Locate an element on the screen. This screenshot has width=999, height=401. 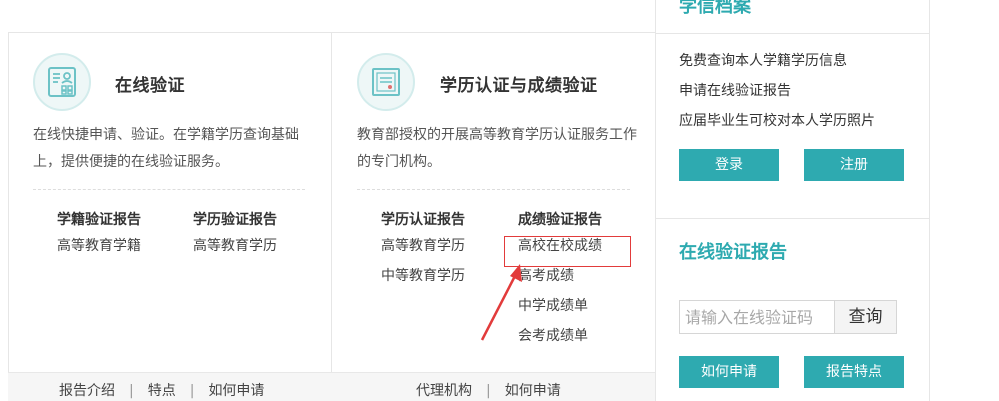
card-footer-links: 报告介绍 | 特点 | 如何申请 is located at coordinates (161, 391).